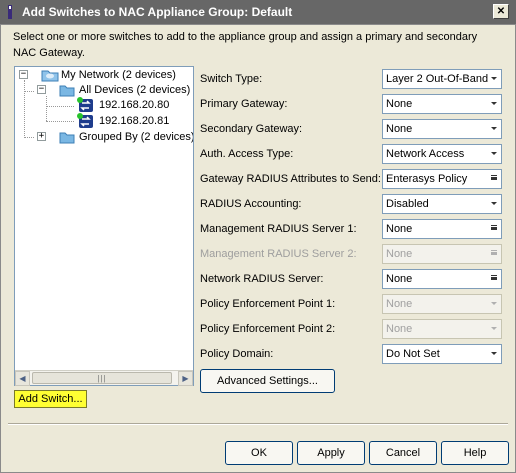 The image size is (516, 473). Describe the element at coordinates (427, 179) in the screenshot. I see `select-value: Enterasys Policy` at that location.